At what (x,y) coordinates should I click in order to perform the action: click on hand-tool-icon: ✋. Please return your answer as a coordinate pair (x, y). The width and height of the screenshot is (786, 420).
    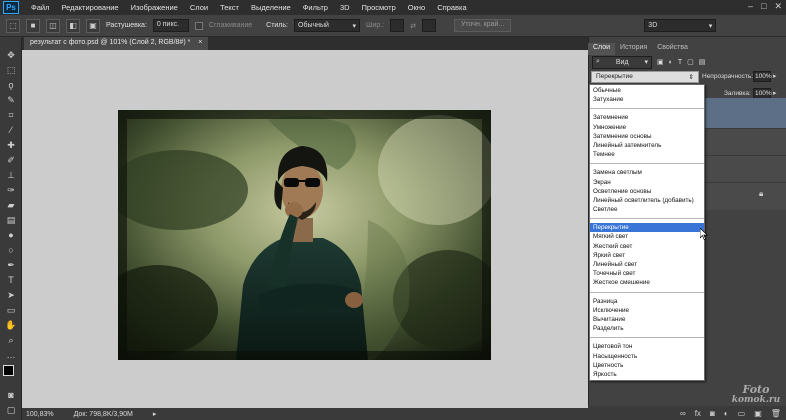
    Looking at the image, I should click on (11, 325).